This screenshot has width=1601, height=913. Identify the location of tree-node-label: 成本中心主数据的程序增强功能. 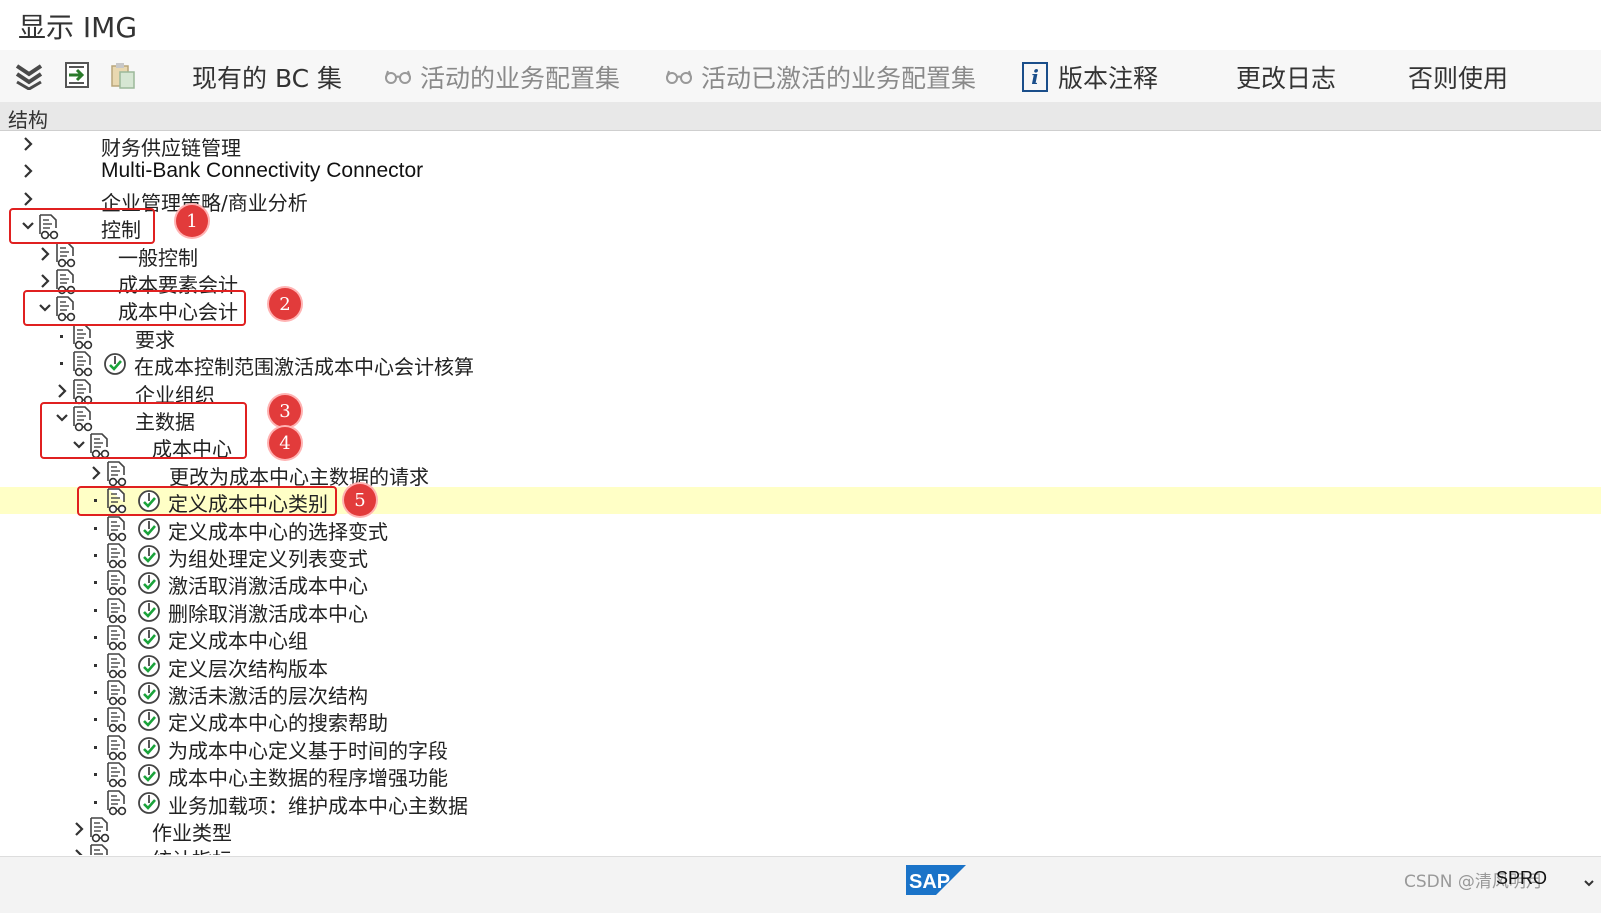
(308, 776).